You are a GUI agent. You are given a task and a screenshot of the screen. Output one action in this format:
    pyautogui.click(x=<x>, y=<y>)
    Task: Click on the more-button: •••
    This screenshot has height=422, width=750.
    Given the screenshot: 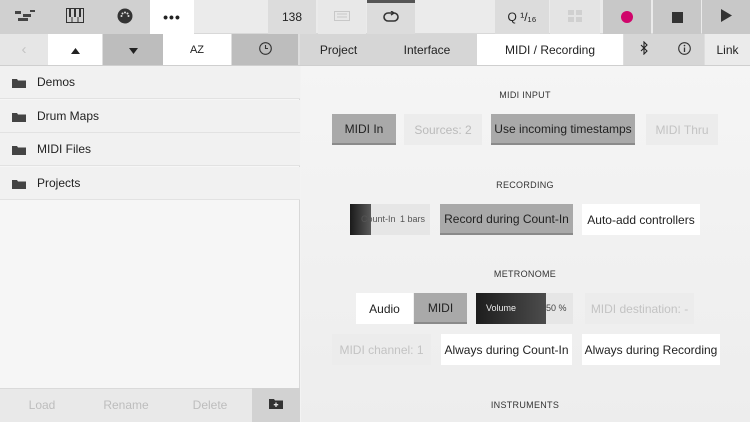 What is the action you would take?
    pyautogui.click(x=172, y=17)
    